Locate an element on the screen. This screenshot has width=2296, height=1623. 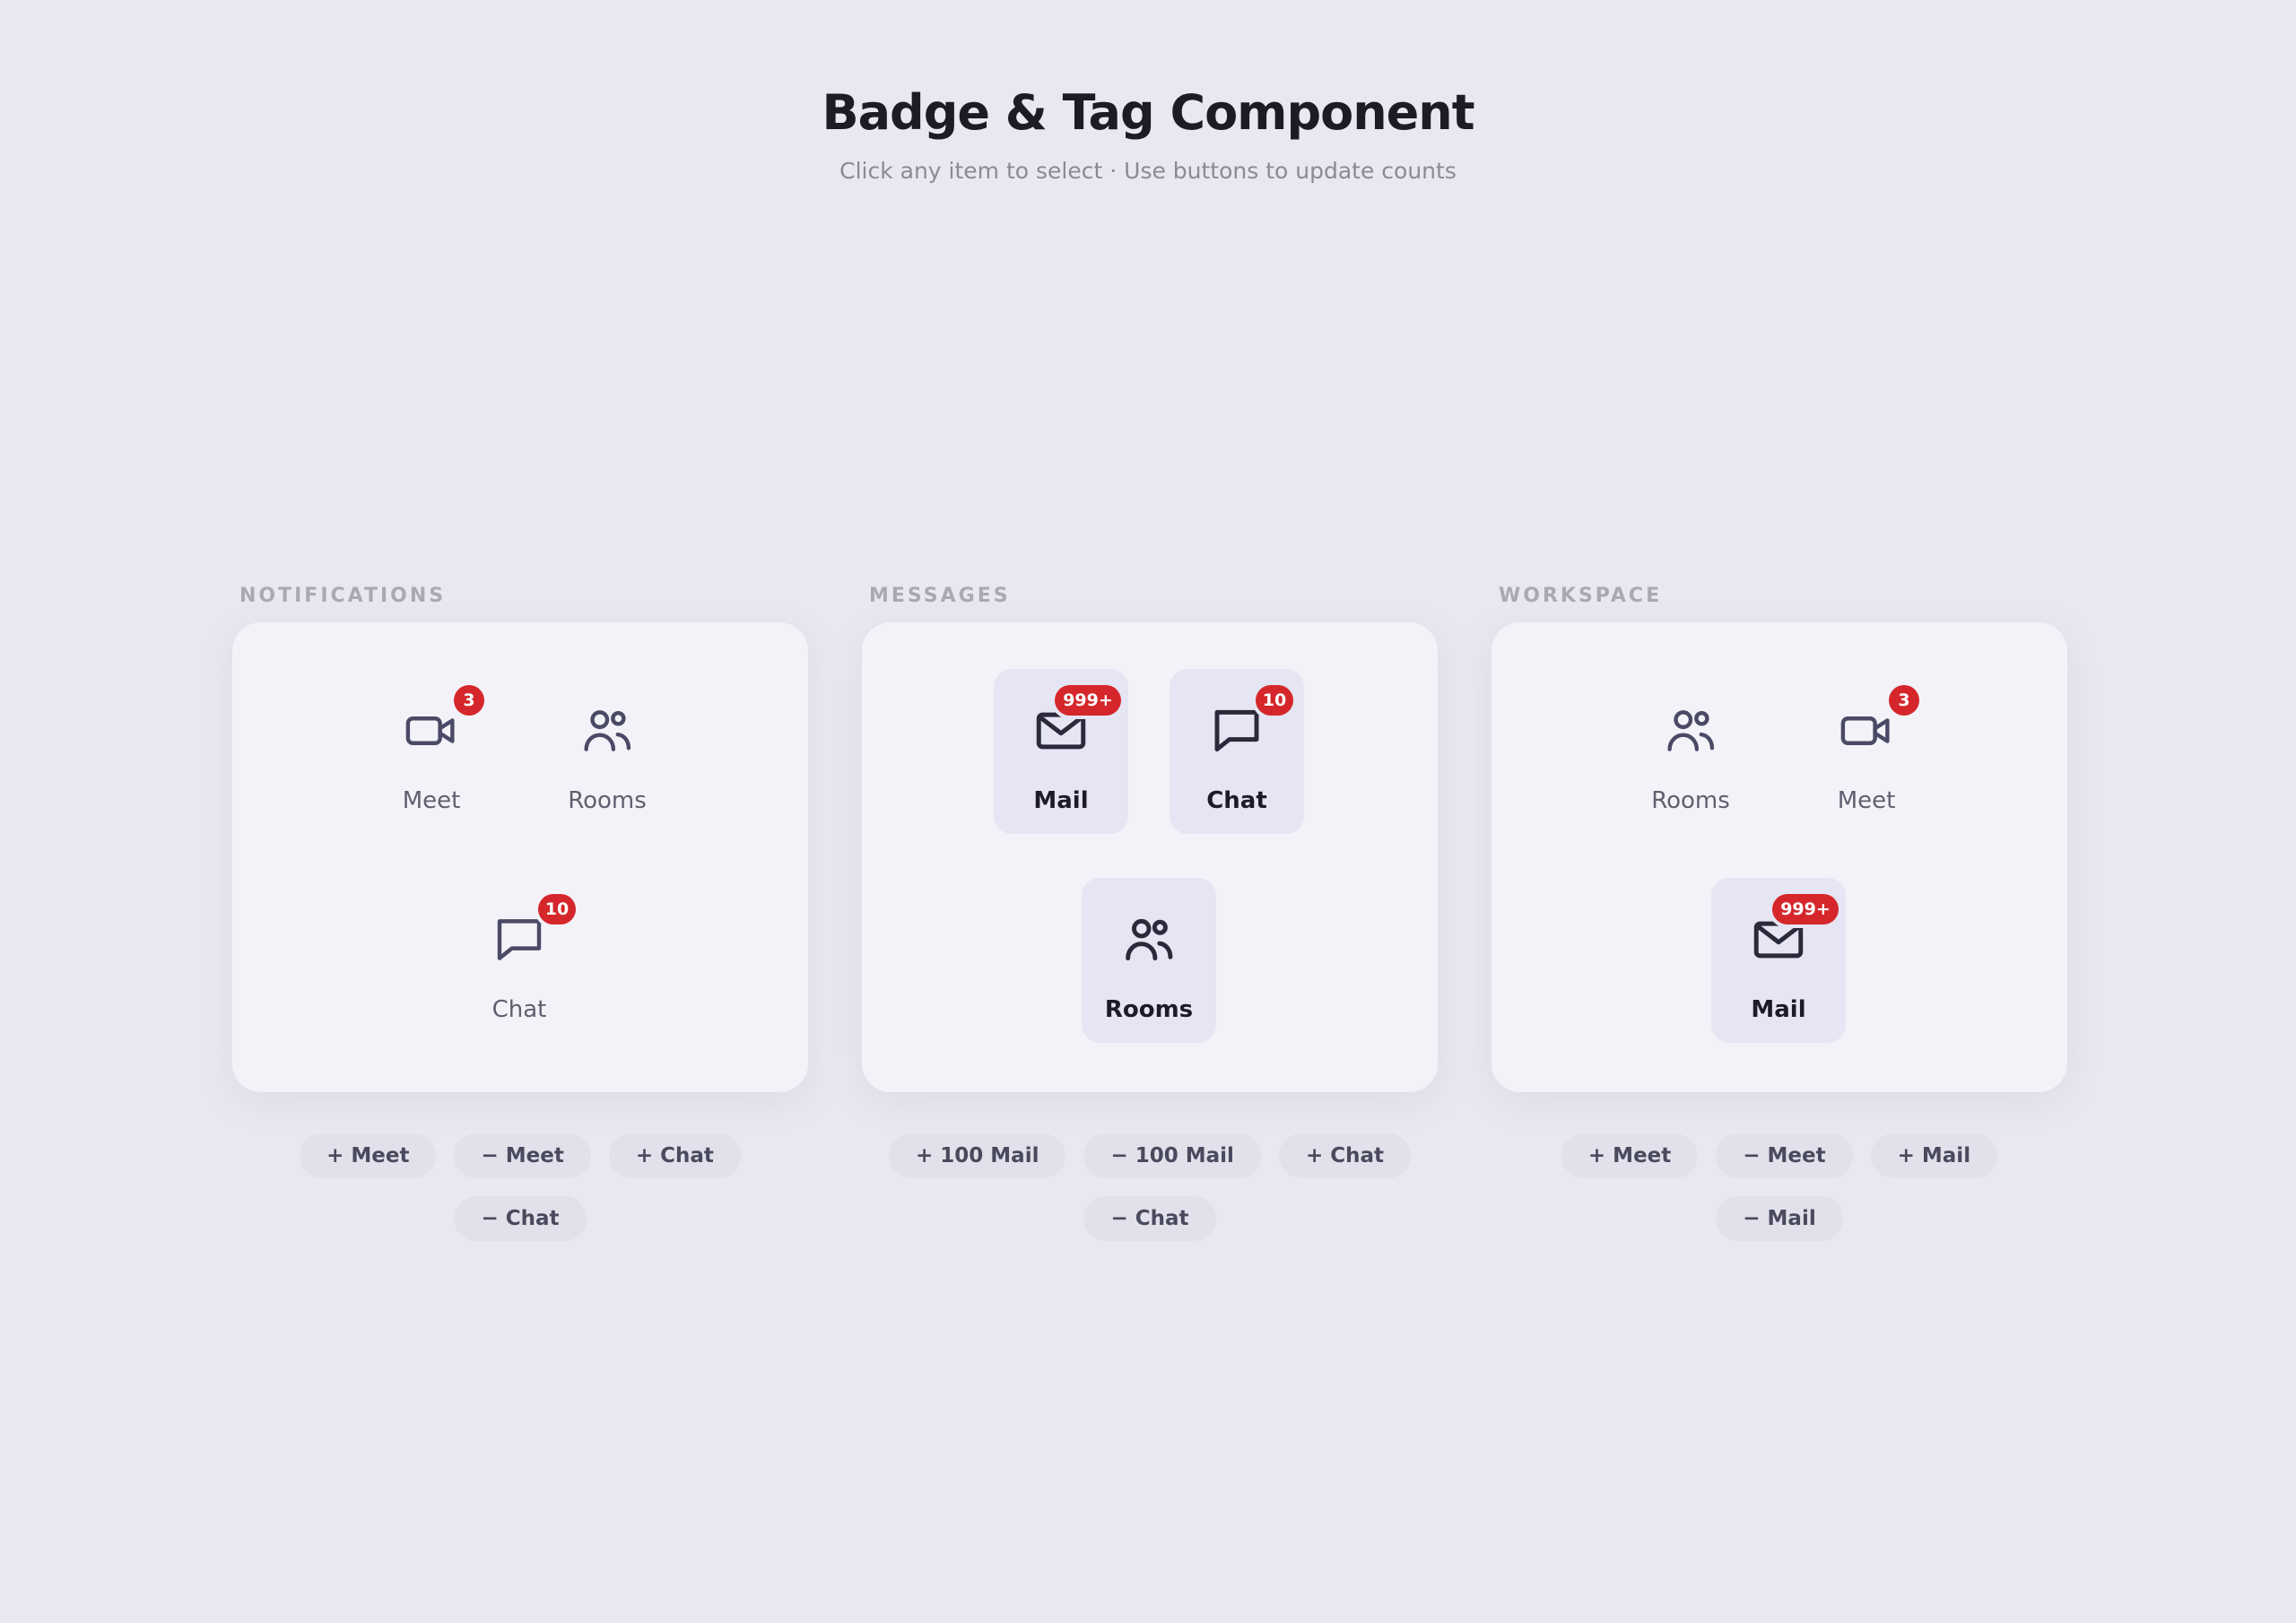
group-label: MESSAGES is located at coordinates (940, 596).